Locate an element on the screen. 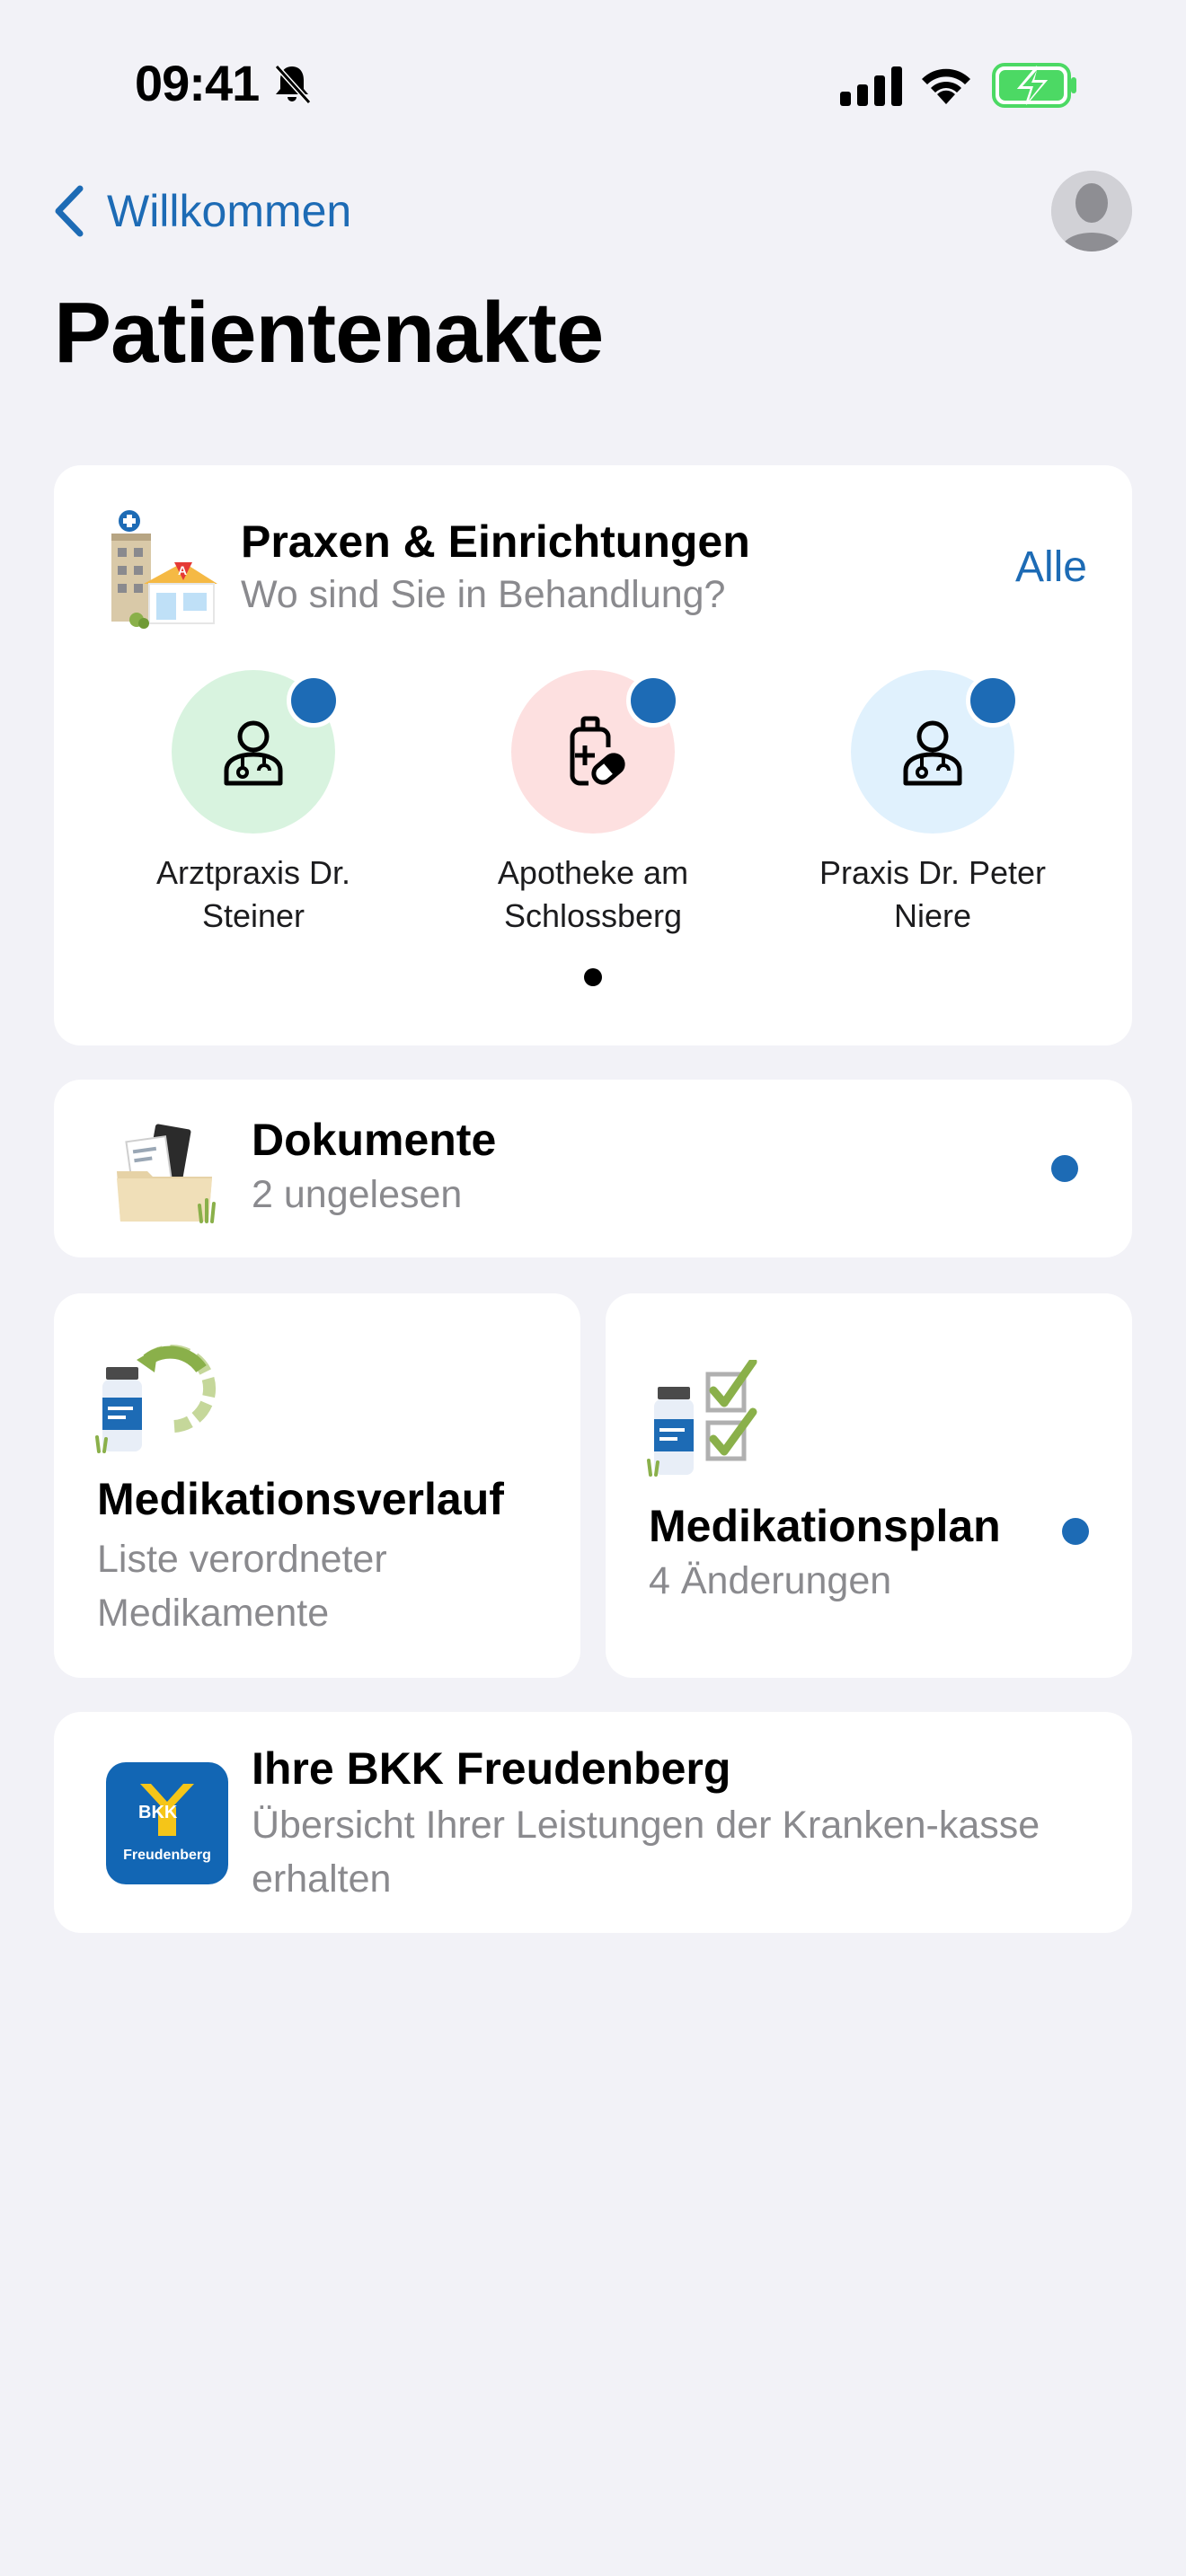  back-button: Willkommen is located at coordinates (200, 211).